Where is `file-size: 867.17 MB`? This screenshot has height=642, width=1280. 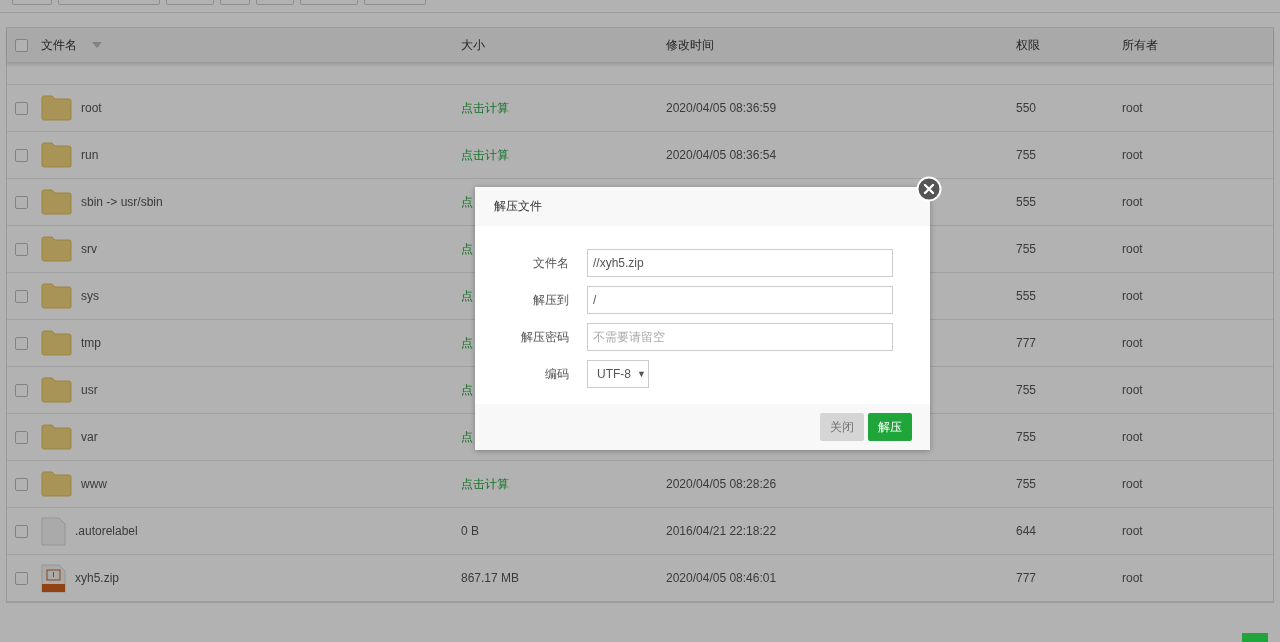 file-size: 867.17 MB is located at coordinates (490, 578).